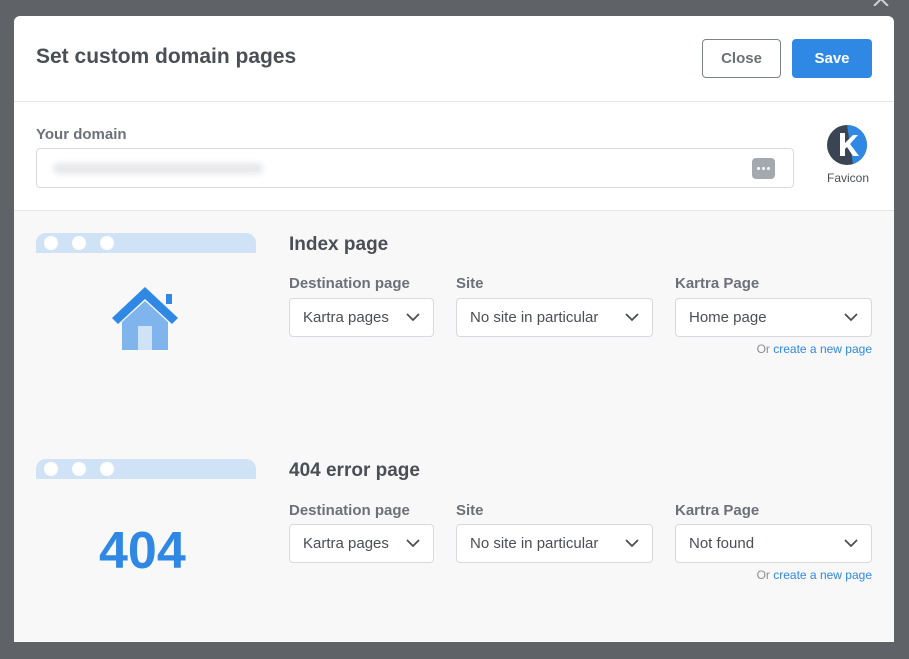  What do you see at coordinates (454, 59) in the screenshot?
I see `modal-header: Set custom domain pages Close Save` at bounding box center [454, 59].